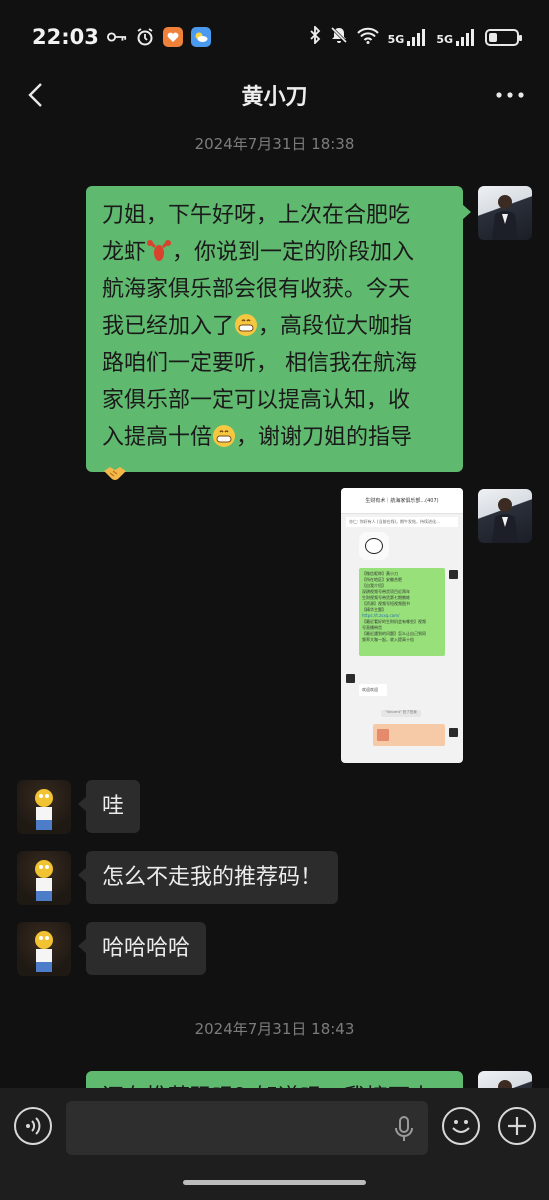  What do you see at coordinates (145, 37) in the screenshot?
I see `alarm-icon` at bounding box center [145, 37].